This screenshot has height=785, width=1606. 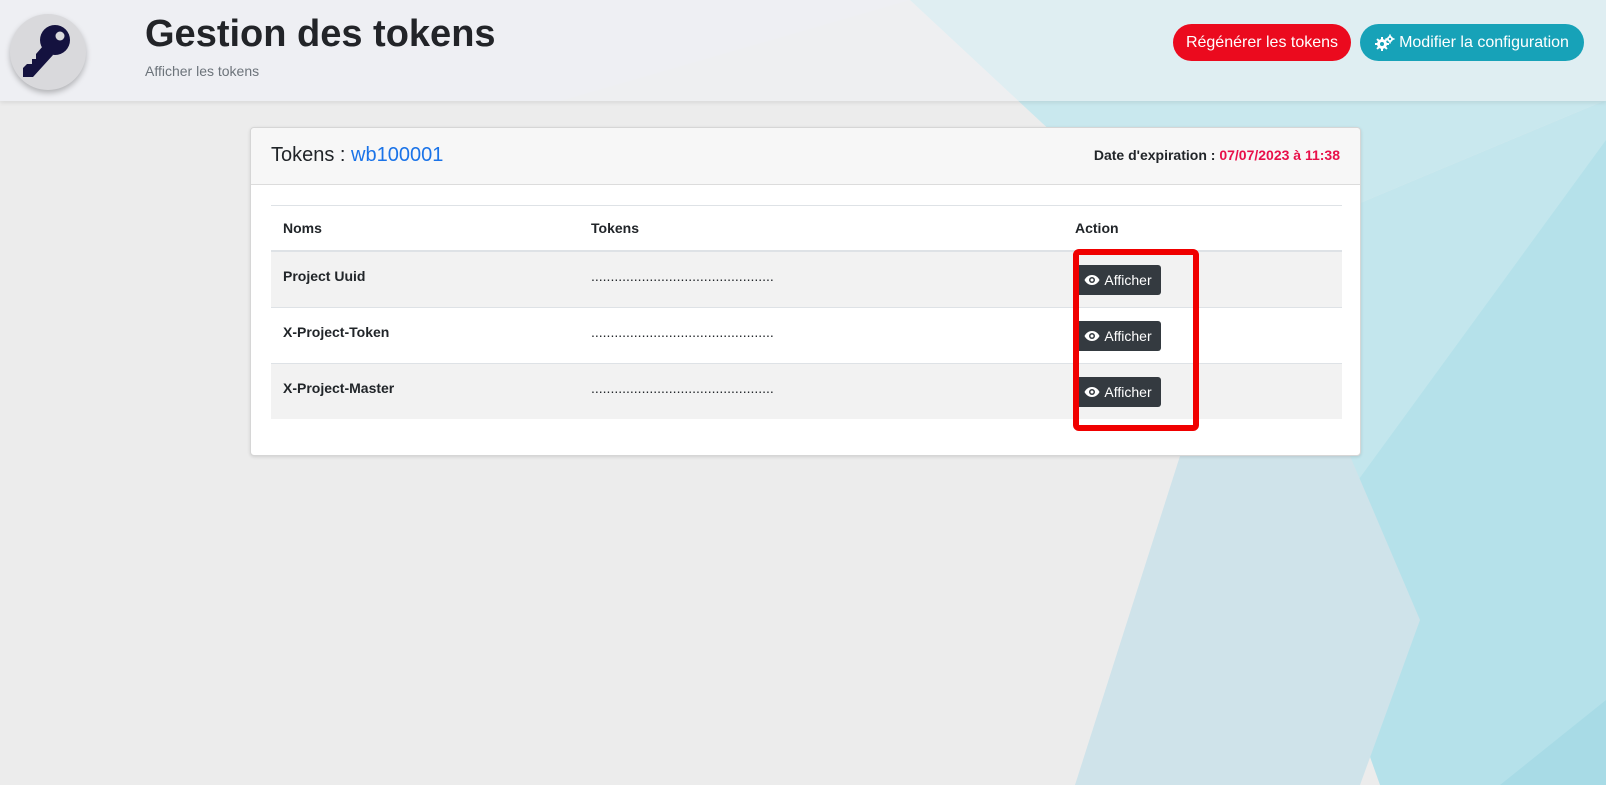 I want to click on page-subtitle: Afficher les tokens, so click(x=202, y=71).